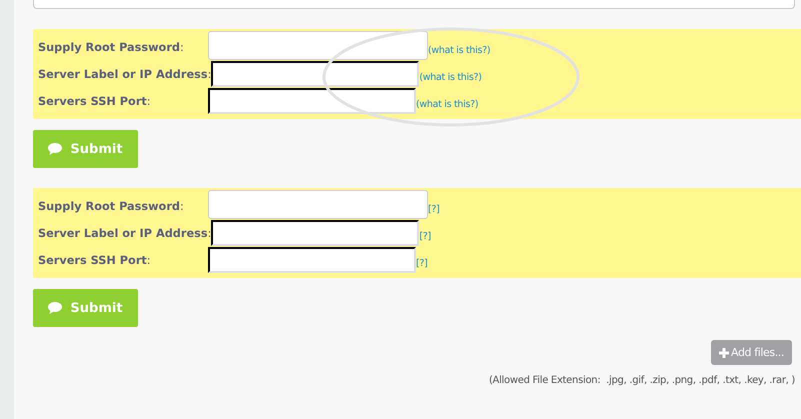 The image size is (801, 419). I want to click on plus-icon, so click(724, 353).